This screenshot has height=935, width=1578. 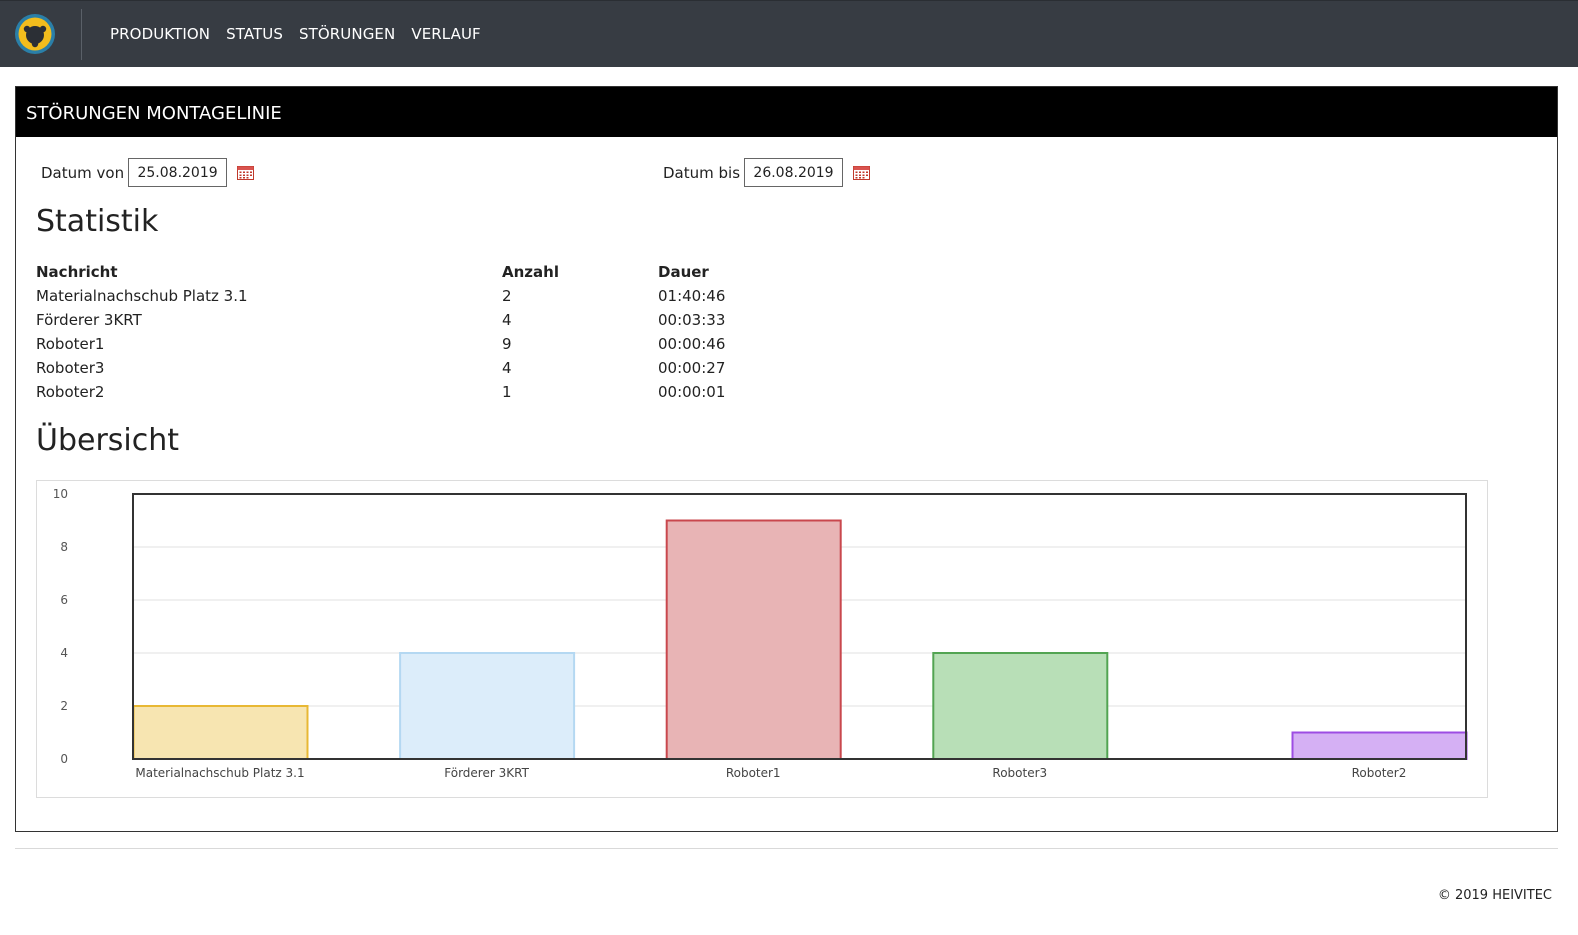 I want to click on cell-dauer: 00:00:01, so click(x=692, y=392).